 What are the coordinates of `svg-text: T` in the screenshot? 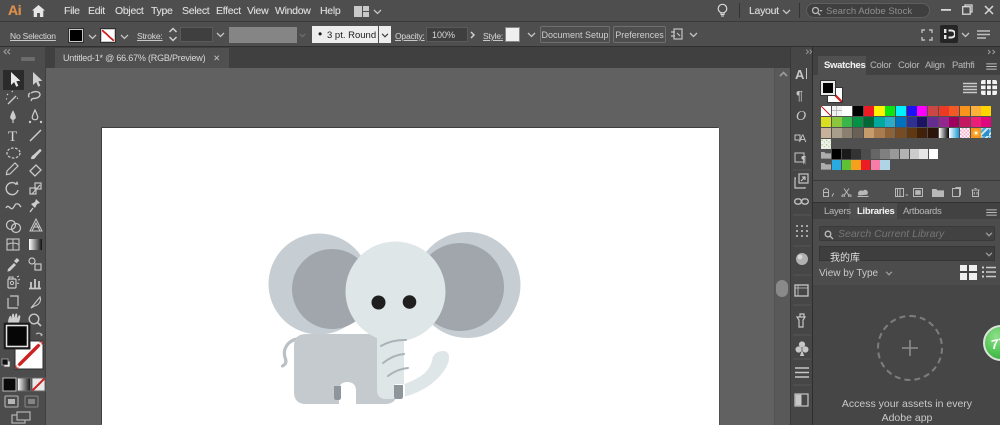 It's located at (12, 137).